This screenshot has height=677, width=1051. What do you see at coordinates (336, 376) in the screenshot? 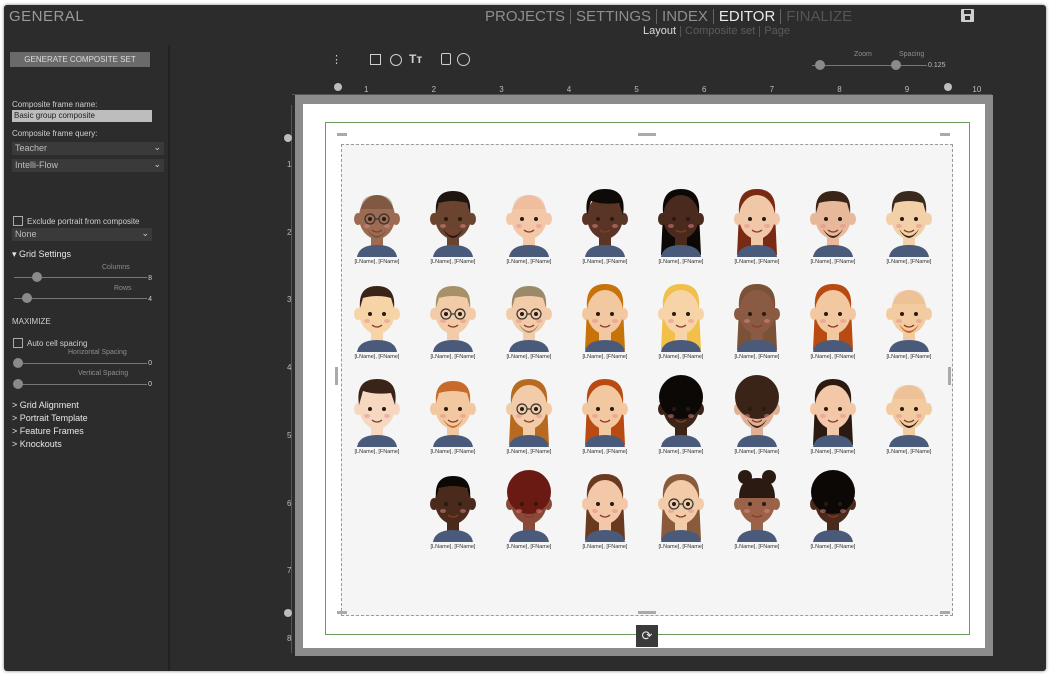
I see `resize-handle-left` at bounding box center [336, 376].